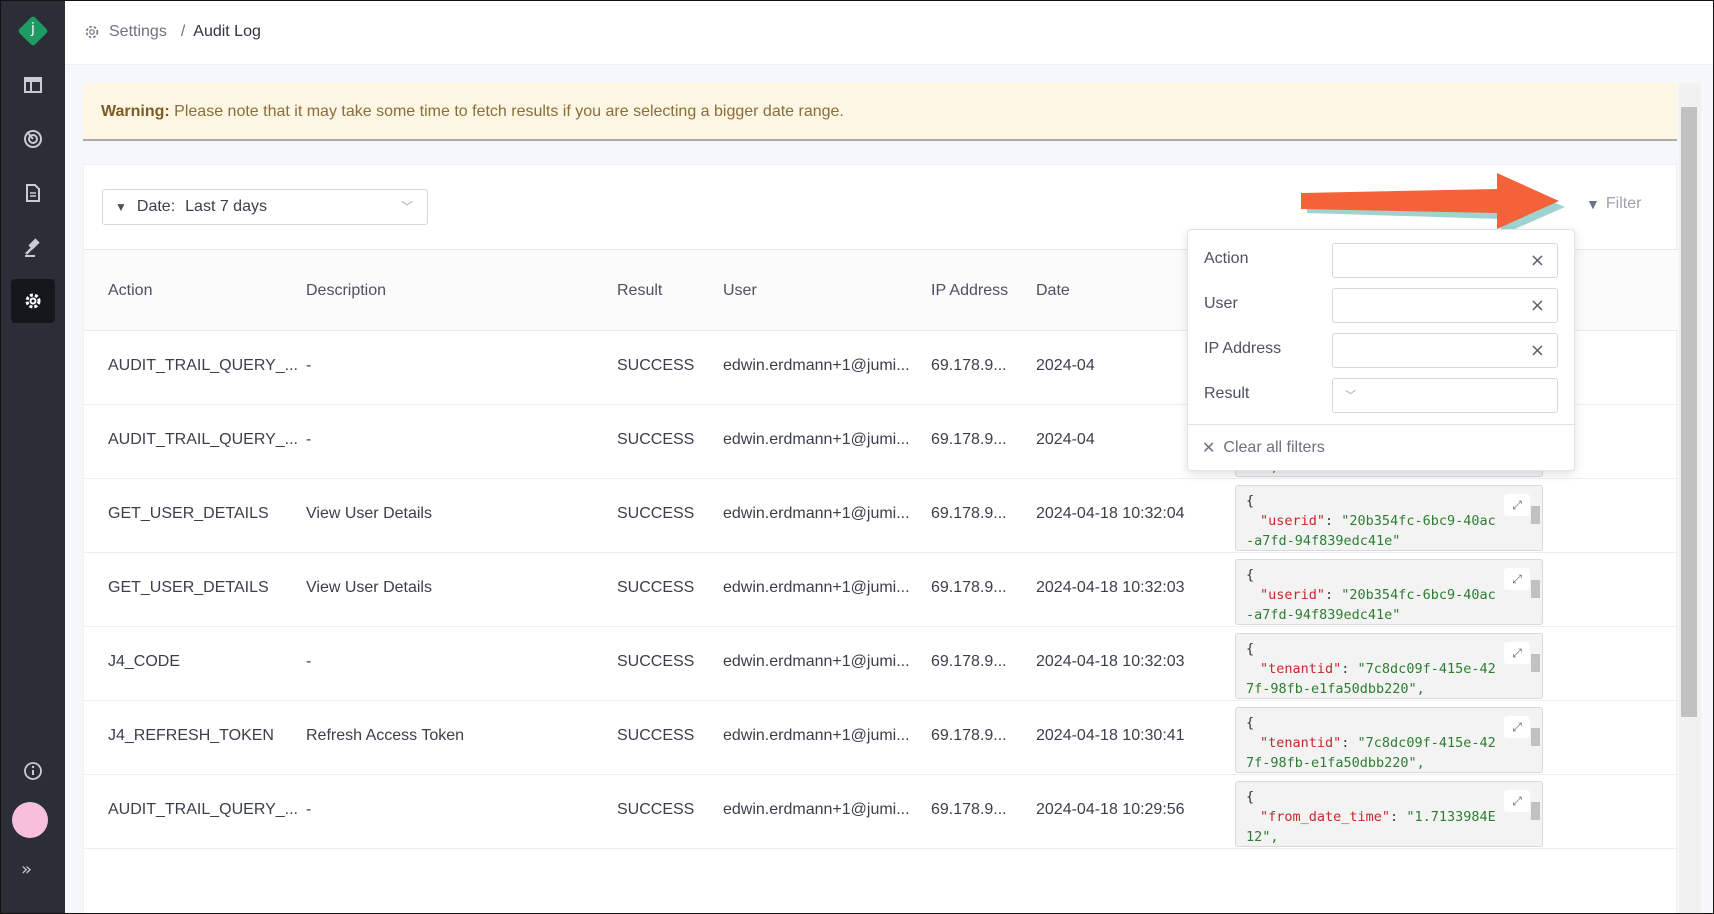  Describe the element at coordinates (1226, 258) in the screenshot. I see `filter-action-label: Action` at that location.